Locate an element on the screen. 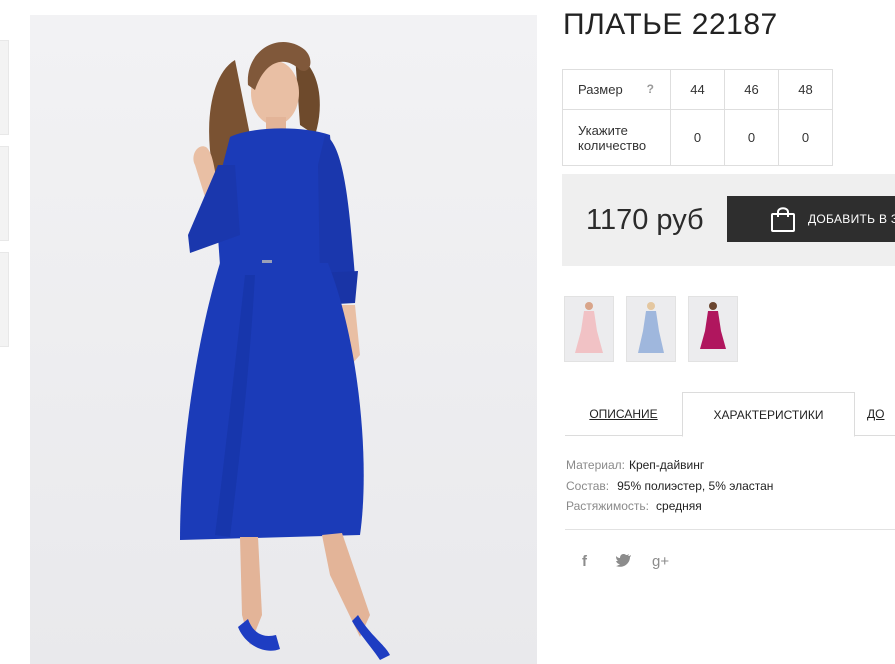 The width and height of the screenshot is (895, 664). size-label: Размер is located at coordinates (600, 89).